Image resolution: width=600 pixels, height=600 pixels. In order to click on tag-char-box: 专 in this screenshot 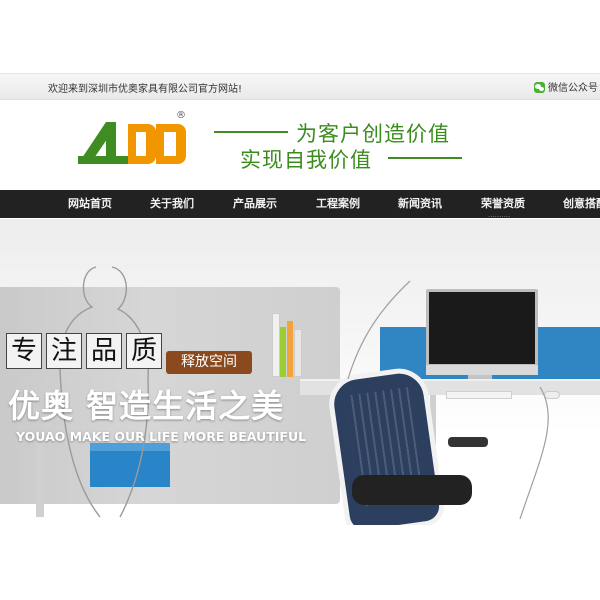, I will do `click(24, 351)`.